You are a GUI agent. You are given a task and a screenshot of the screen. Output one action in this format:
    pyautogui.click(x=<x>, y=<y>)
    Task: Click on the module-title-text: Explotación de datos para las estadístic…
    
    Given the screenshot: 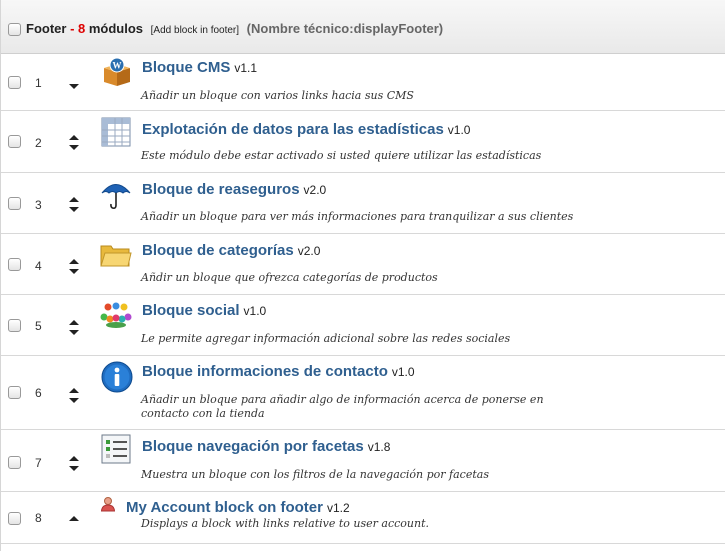 What is the action you would take?
    pyautogui.click(x=293, y=129)
    